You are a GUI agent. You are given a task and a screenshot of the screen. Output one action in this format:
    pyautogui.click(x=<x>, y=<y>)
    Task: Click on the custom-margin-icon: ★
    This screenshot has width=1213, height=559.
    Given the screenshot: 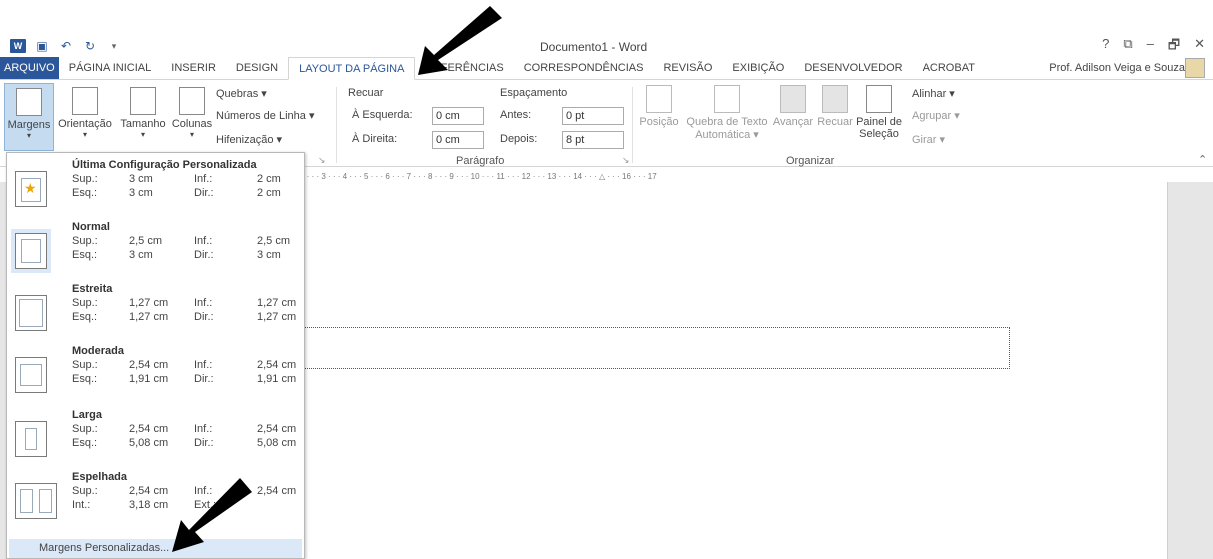 What is the action you would take?
    pyautogui.click(x=31, y=189)
    